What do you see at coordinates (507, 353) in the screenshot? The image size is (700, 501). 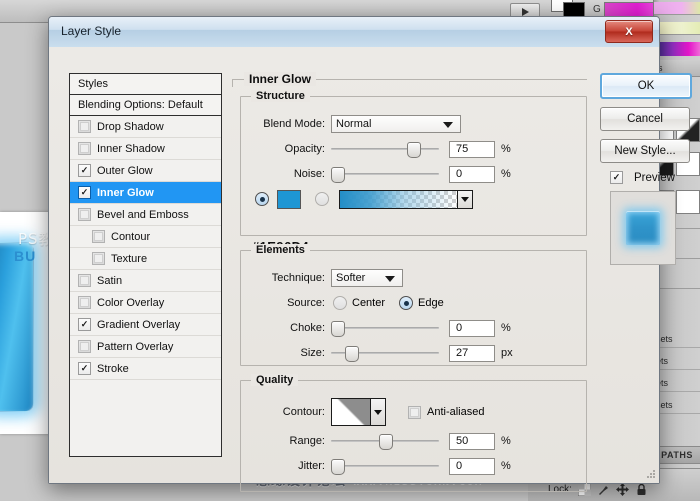 I see `size-unit: px` at bounding box center [507, 353].